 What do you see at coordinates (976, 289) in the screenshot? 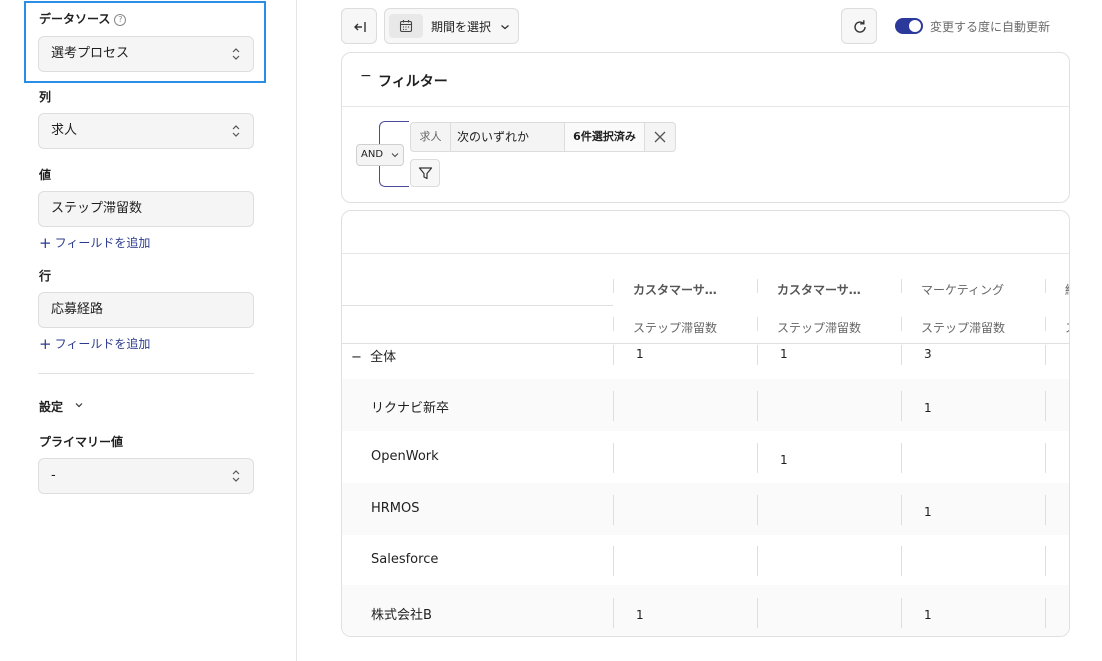
I see `column-header: マーケティング` at bounding box center [976, 289].